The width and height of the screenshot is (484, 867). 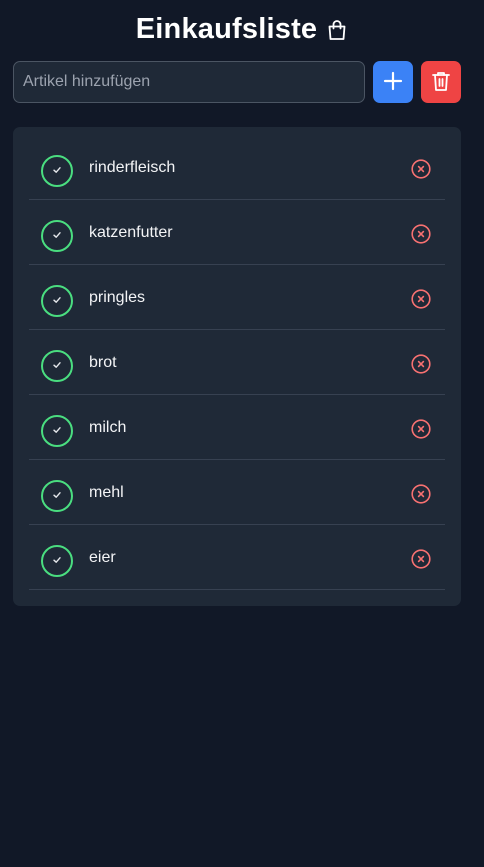 I want to click on list-item: katzenfutter, so click(x=237, y=232).